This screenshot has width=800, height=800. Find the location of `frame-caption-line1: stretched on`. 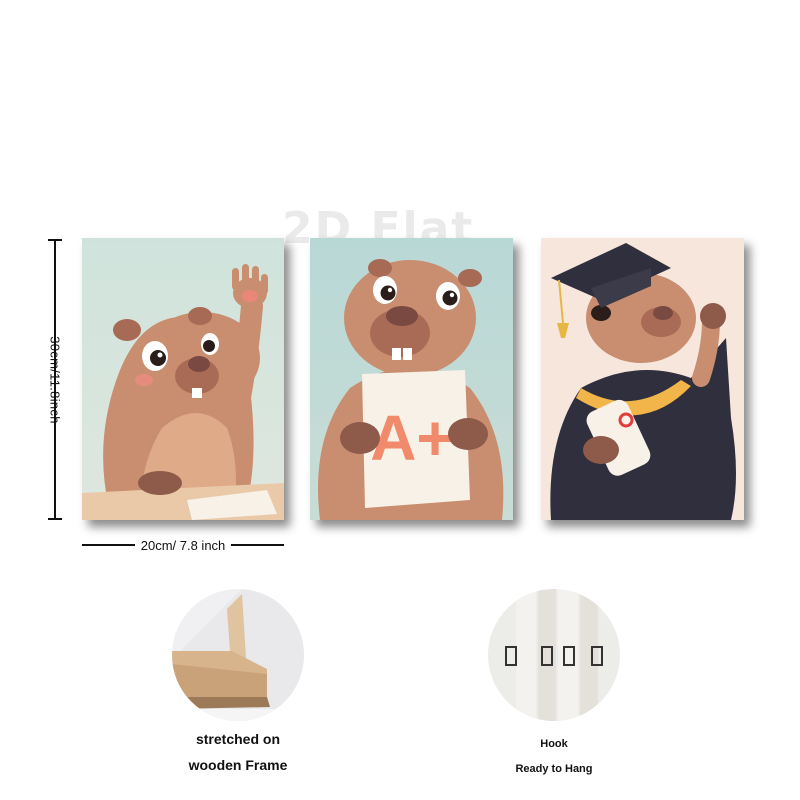

frame-caption-line1: stretched on is located at coordinates (237, 739).